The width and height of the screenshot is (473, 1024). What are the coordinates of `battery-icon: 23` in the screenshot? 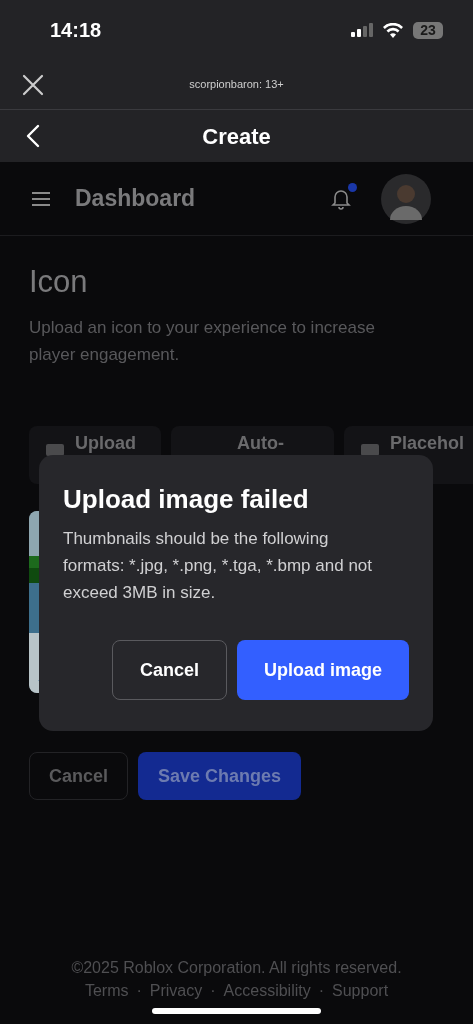 It's located at (428, 30).